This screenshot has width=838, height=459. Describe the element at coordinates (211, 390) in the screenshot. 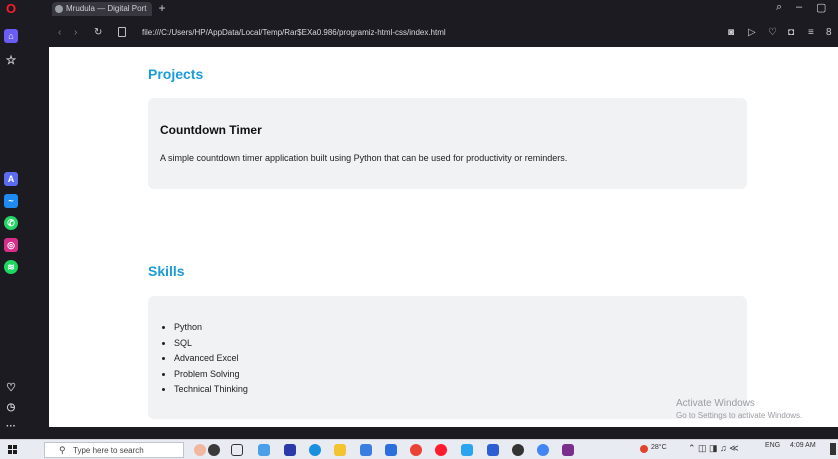

I see `skill-item: Technical Thinking` at that location.